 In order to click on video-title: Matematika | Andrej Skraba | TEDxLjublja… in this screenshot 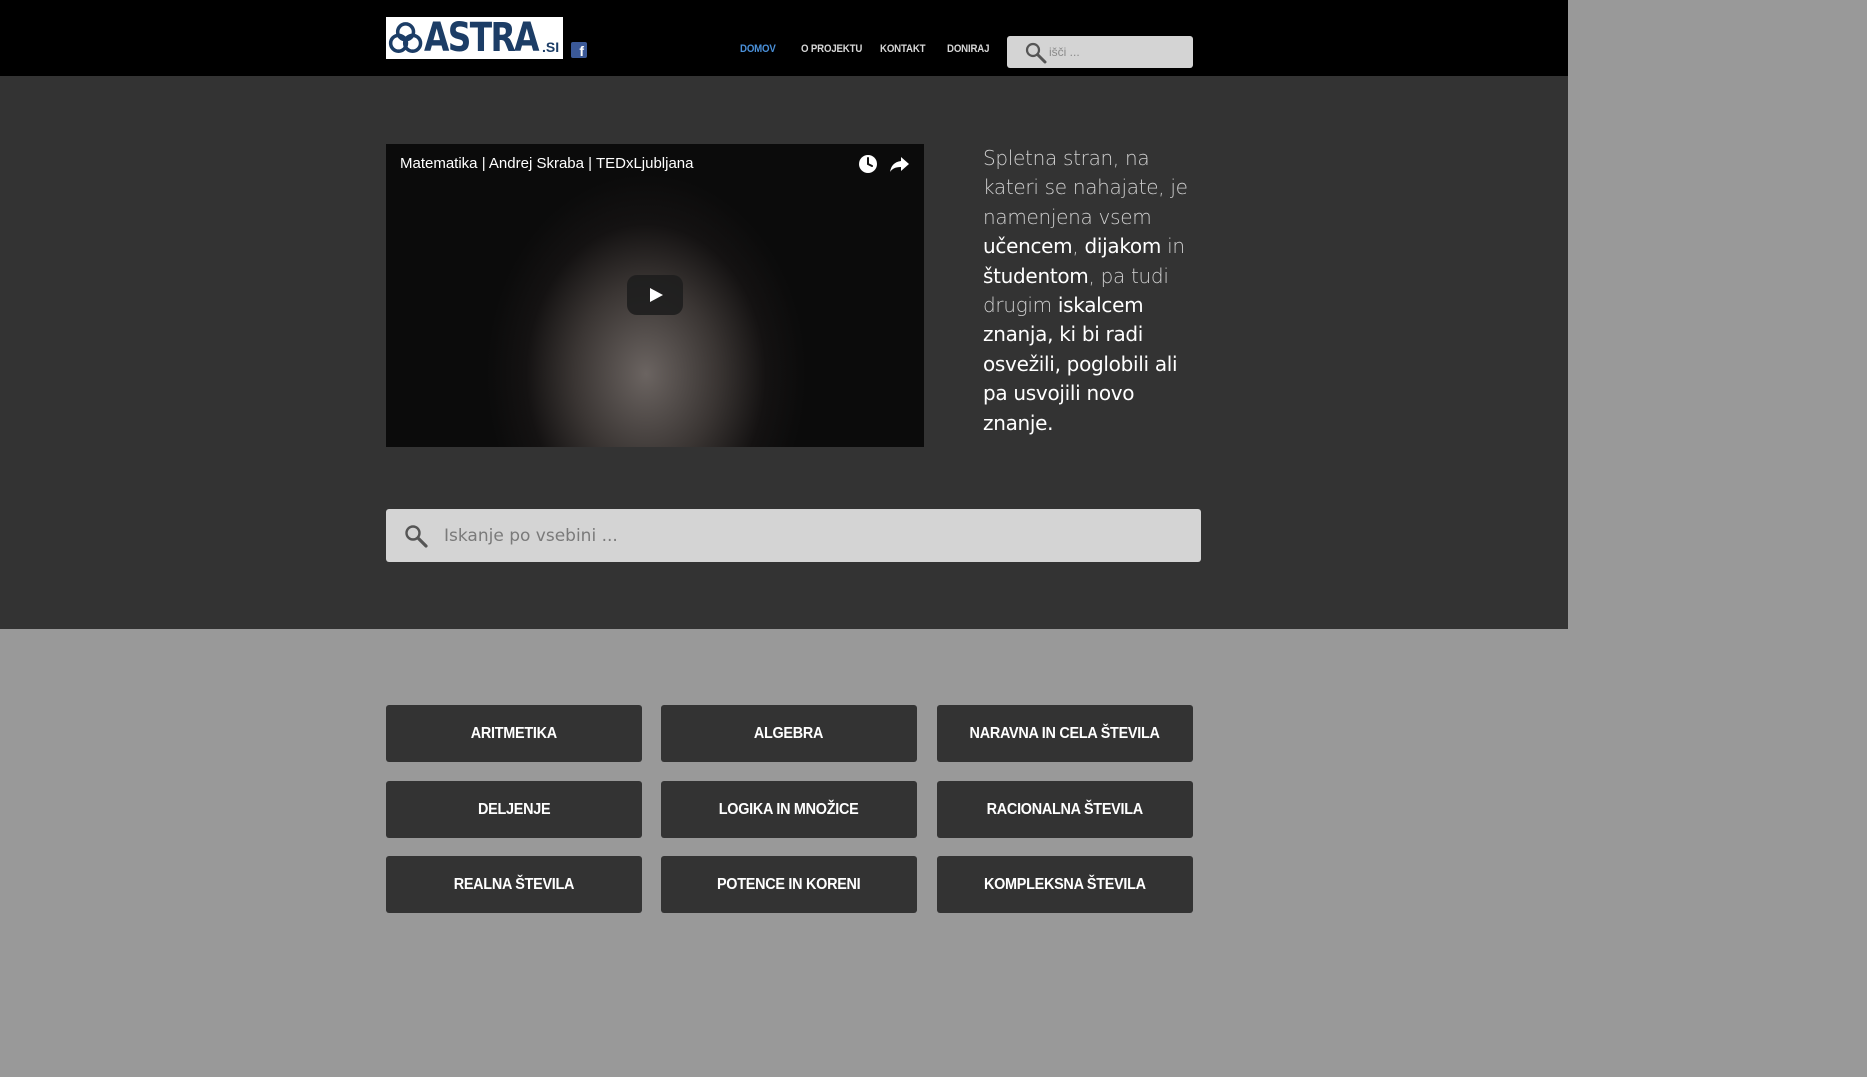, I will do `click(547, 163)`.